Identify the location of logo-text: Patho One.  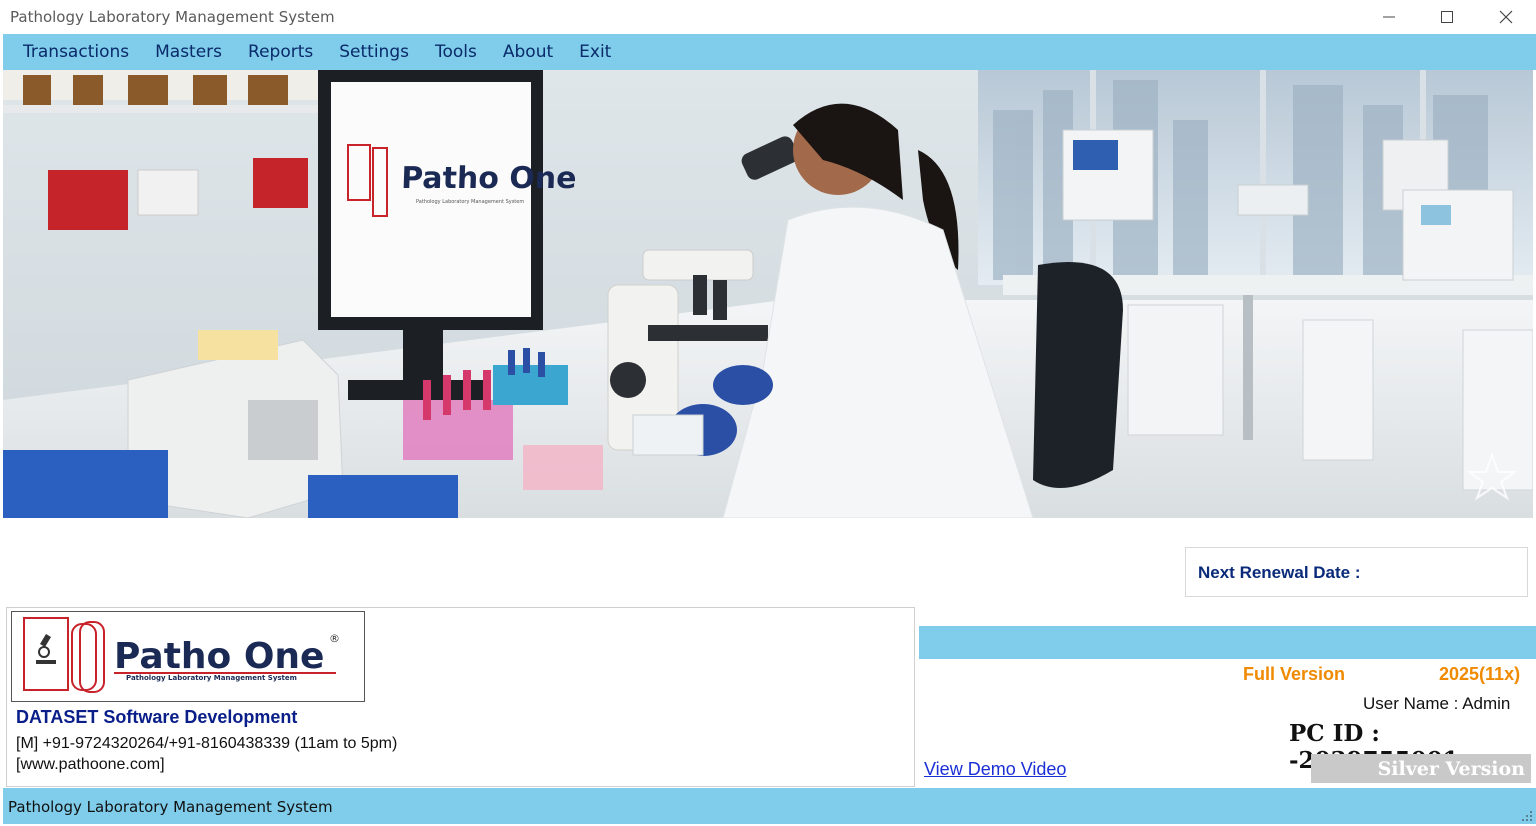
(219, 656).